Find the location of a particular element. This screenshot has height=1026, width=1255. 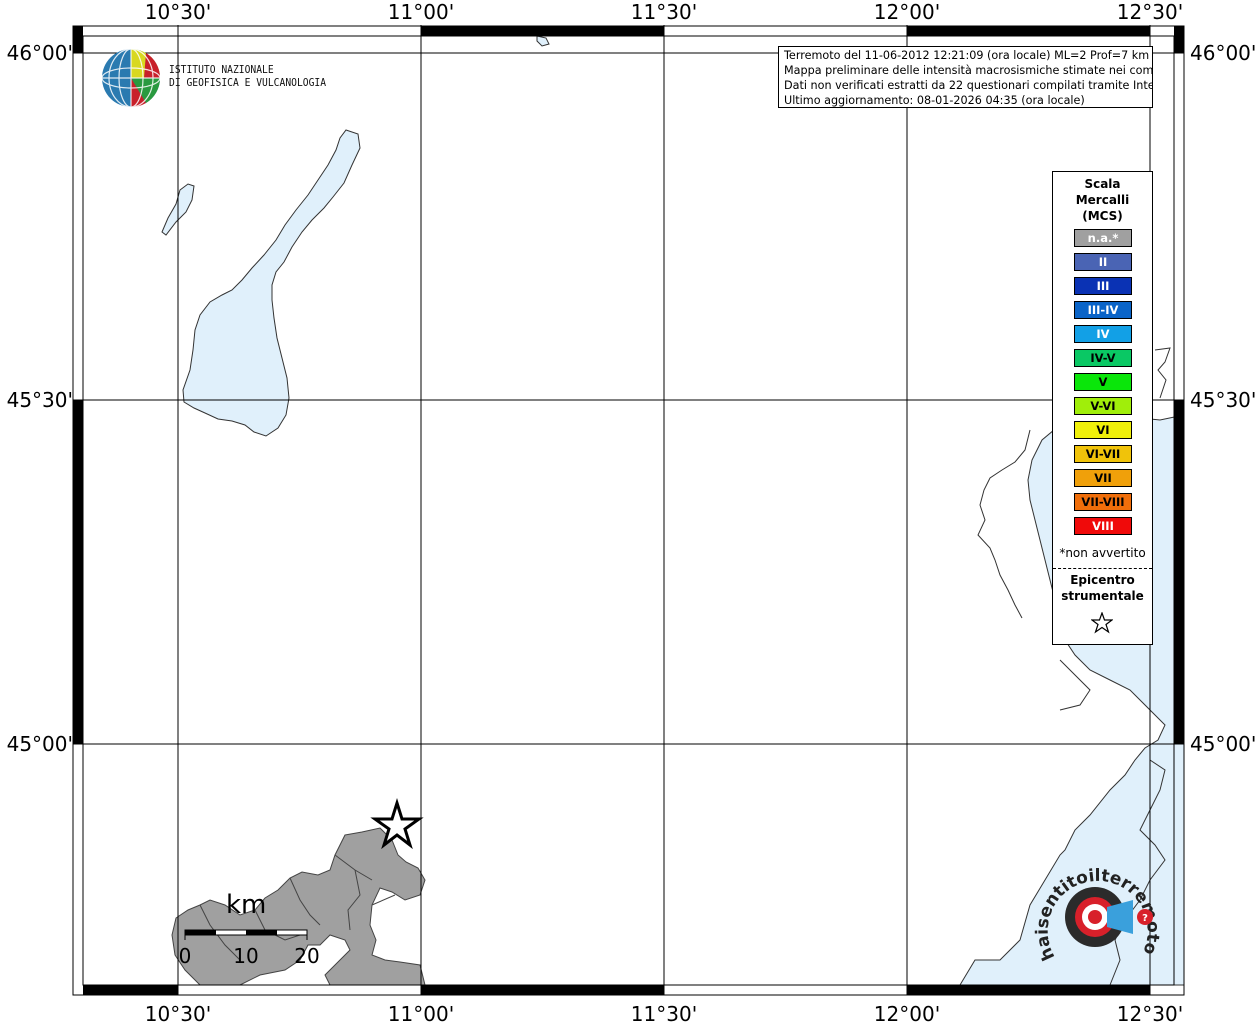

small-lake is located at coordinates (543, 41).